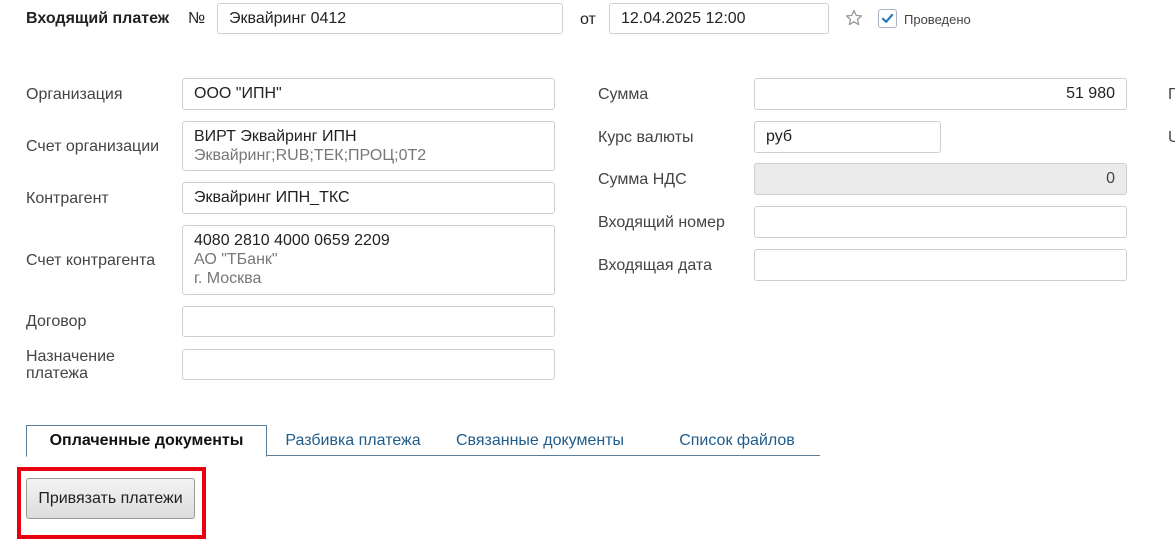  Describe the element at coordinates (368, 364) in the screenshot. I see `purpose-field` at that location.